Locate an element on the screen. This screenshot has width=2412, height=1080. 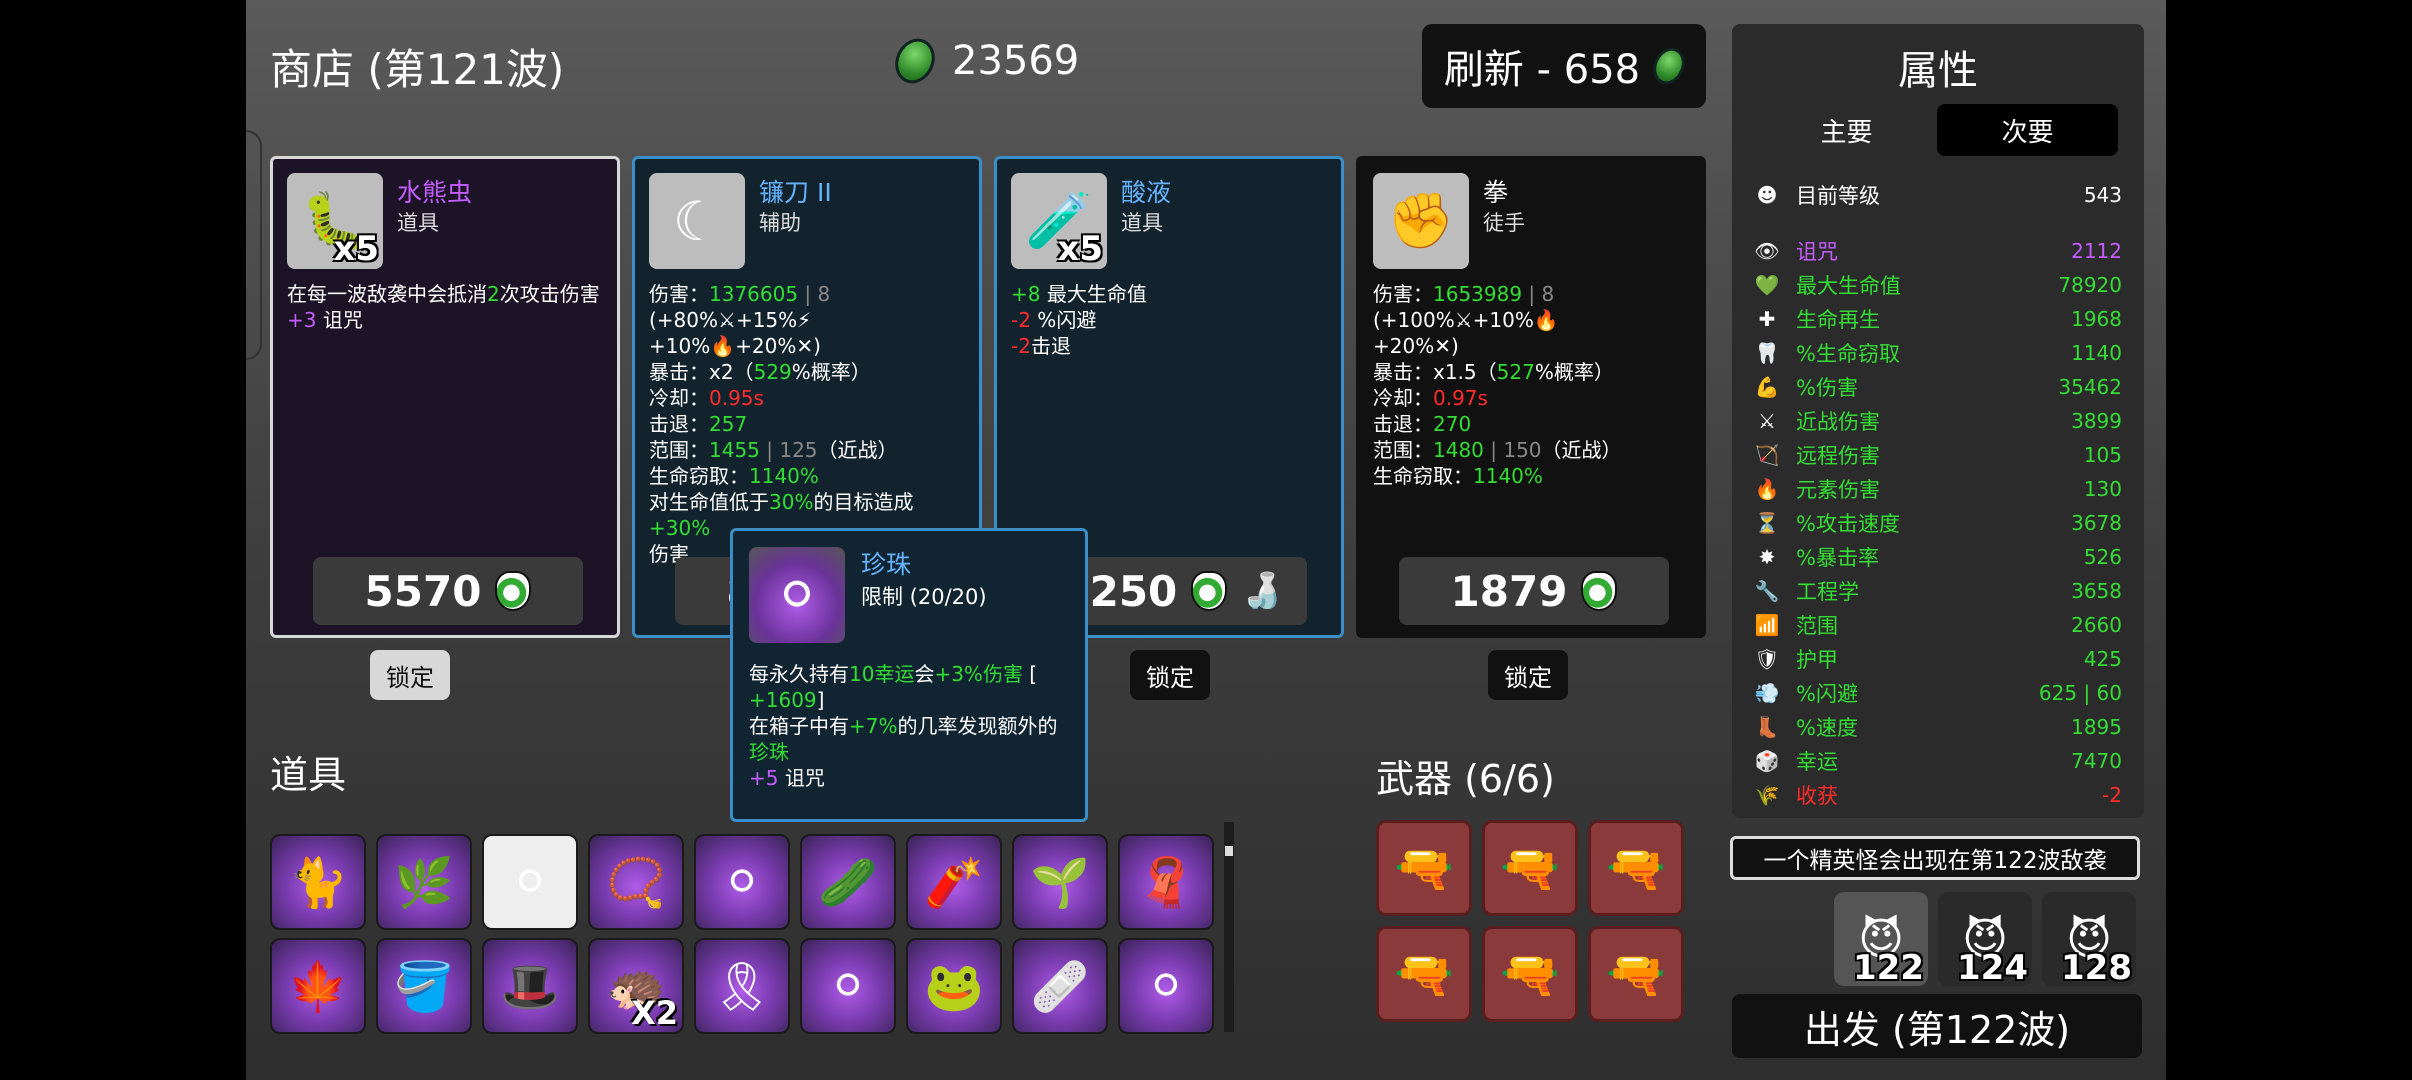
description-line: 生命窃取：1140% is located at coordinates (1458, 476).